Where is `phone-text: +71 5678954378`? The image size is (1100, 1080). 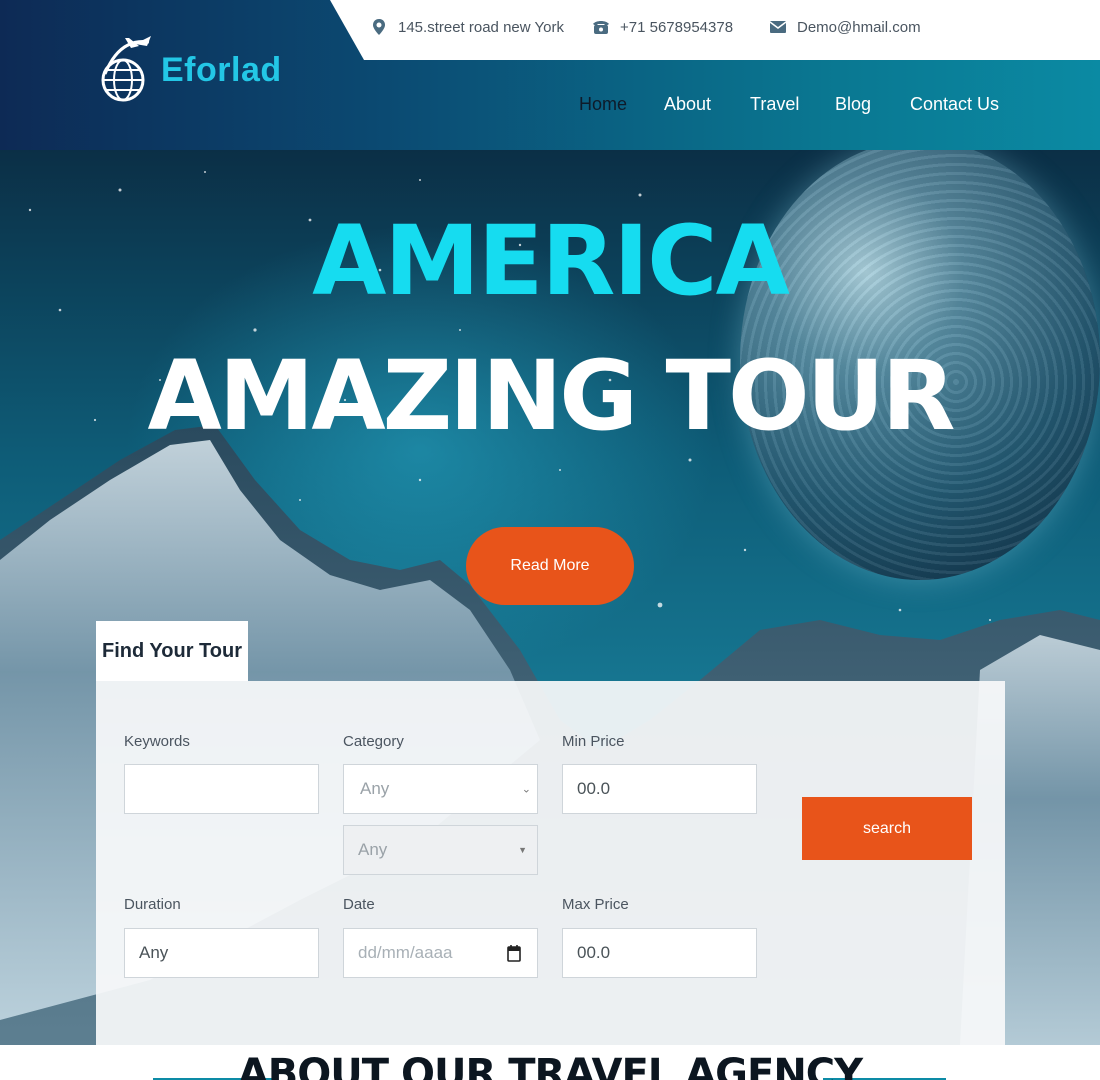
phone-text: +71 5678954378 is located at coordinates (677, 27).